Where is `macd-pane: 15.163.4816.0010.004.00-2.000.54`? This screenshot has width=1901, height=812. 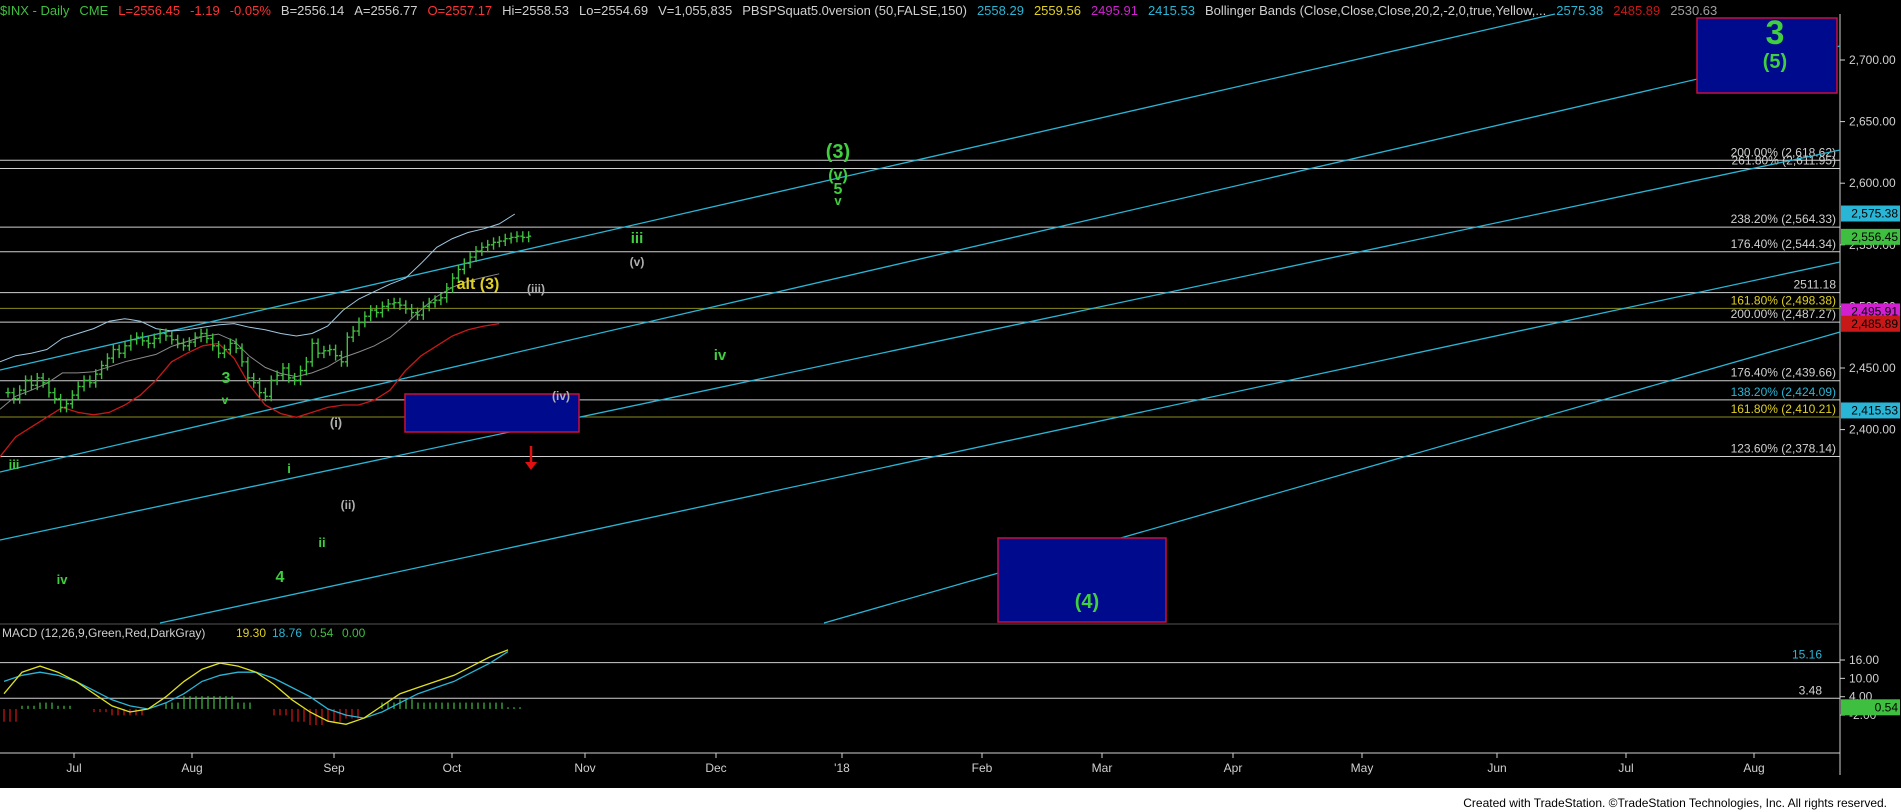
macd-pane: 15.163.4816.0010.004.00-2.000.54 is located at coordinates (950, 686).